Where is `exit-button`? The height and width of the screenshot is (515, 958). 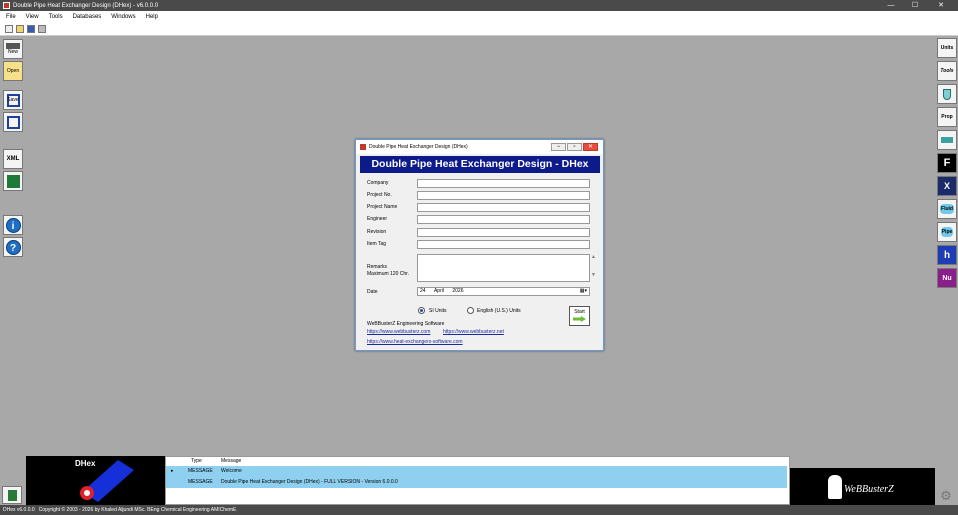
exit-button is located at coordinates (12, 495).